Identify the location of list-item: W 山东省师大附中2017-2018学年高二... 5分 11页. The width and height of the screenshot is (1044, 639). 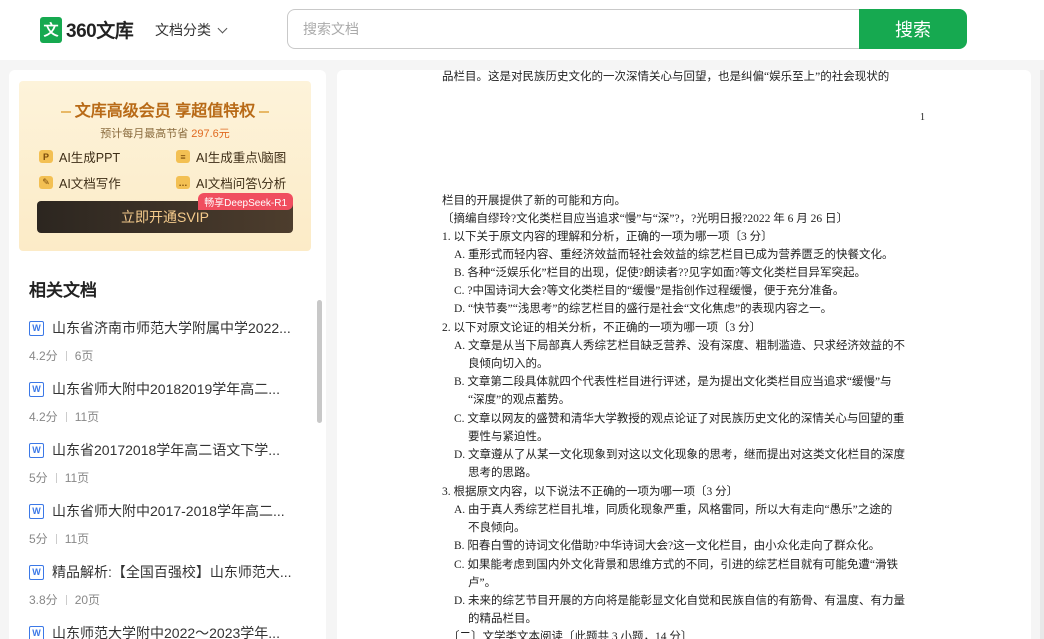
(164, 524).